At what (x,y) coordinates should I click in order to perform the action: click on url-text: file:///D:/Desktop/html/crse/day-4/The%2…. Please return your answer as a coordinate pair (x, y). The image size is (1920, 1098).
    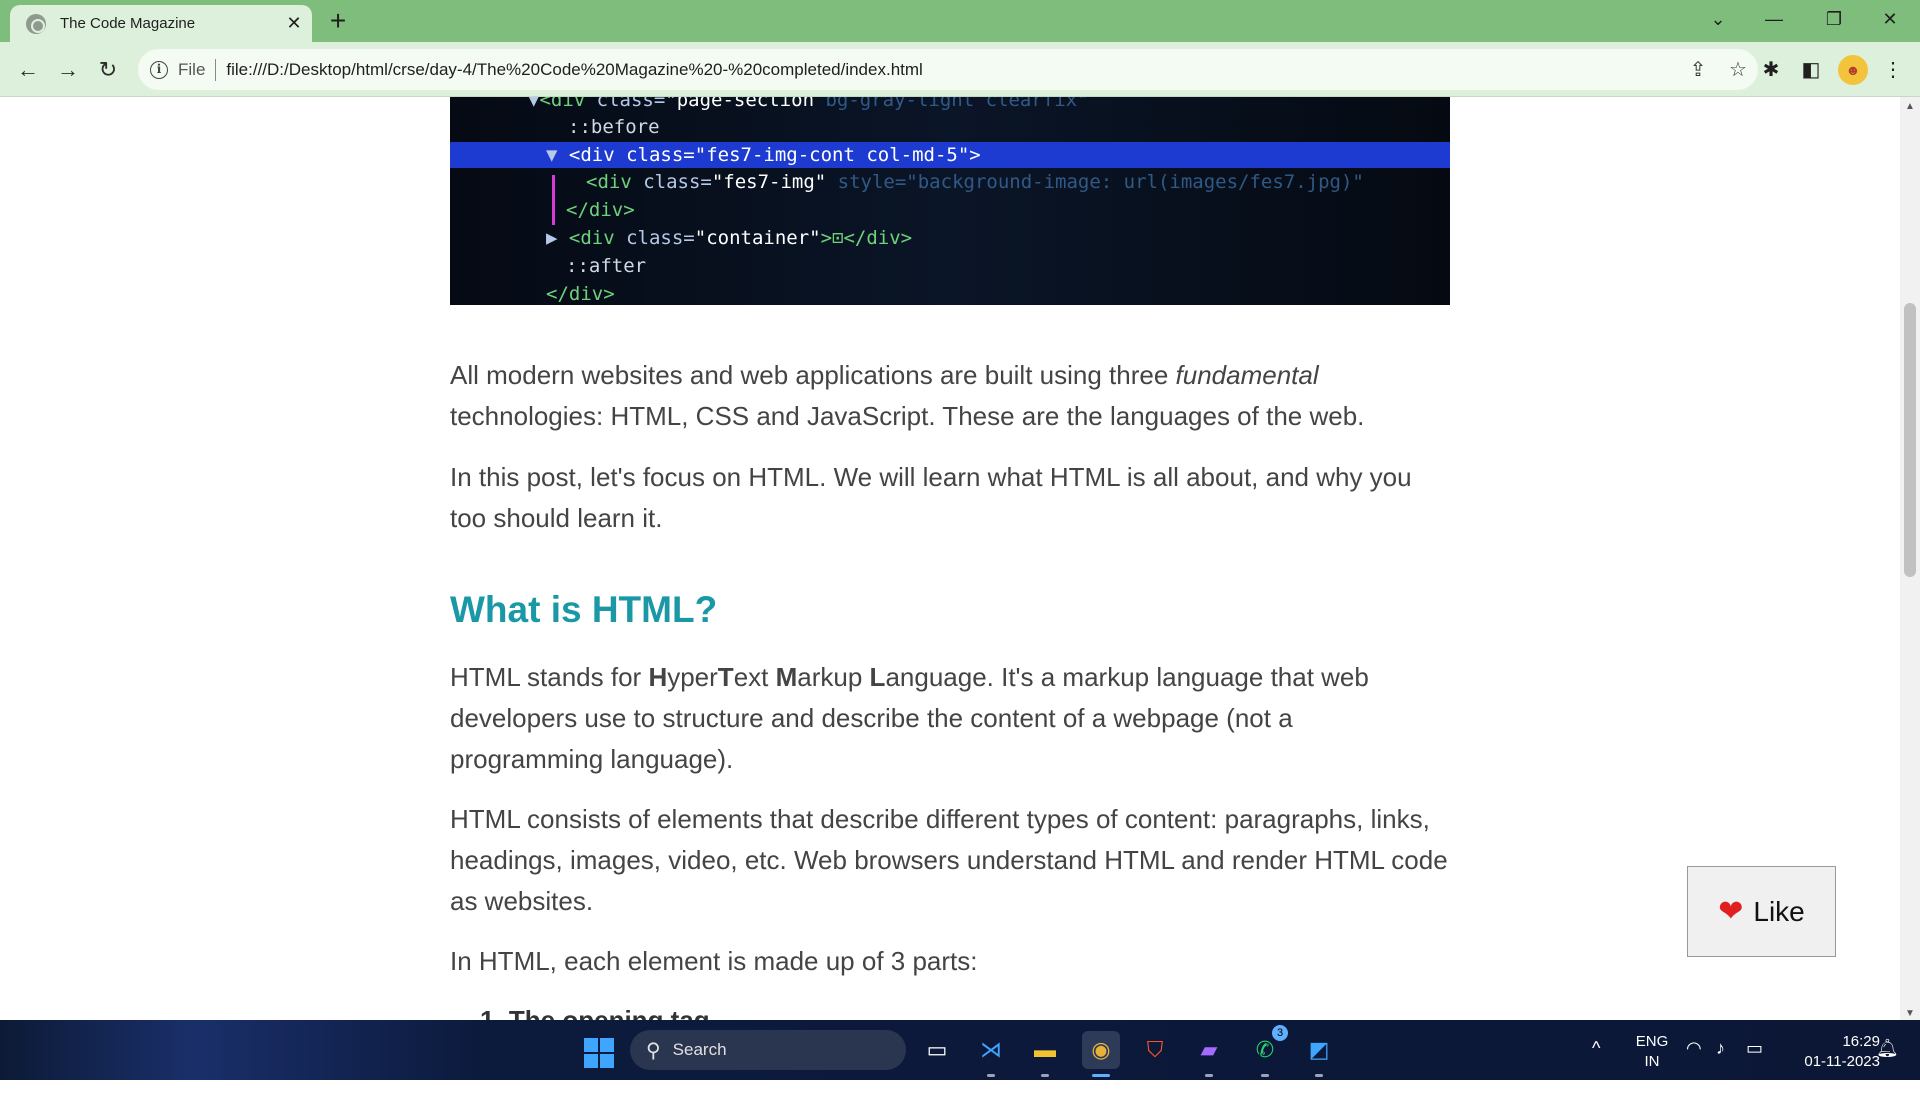
    Looking at the image, I should click on (952, 70).